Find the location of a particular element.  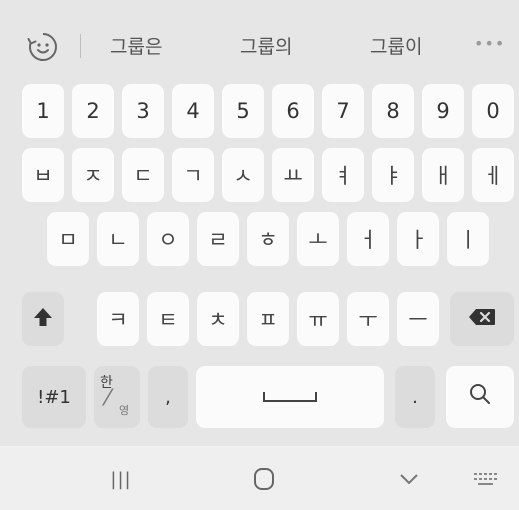

key-yeo: ㅕ is located at coordinates (343, 175).